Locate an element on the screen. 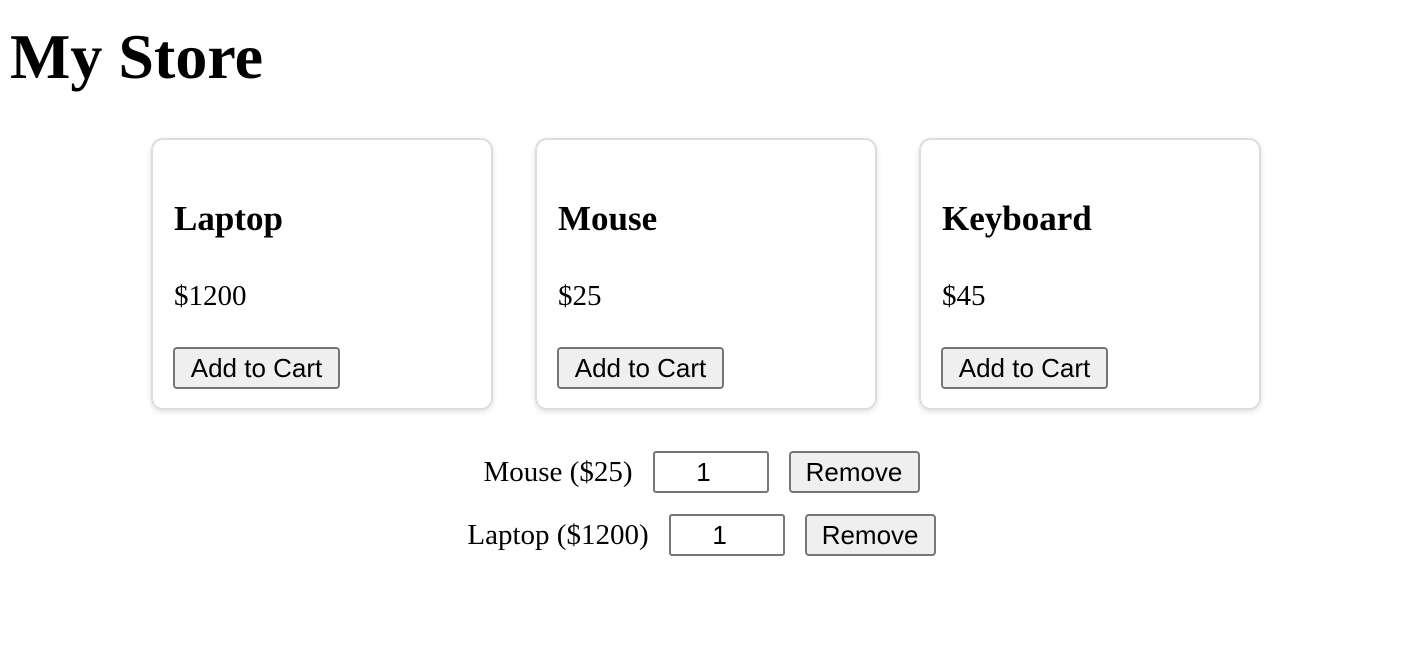  product-card-keyboard: Keyboard $45 Add to Cart is located at coordinates (1090, 274).